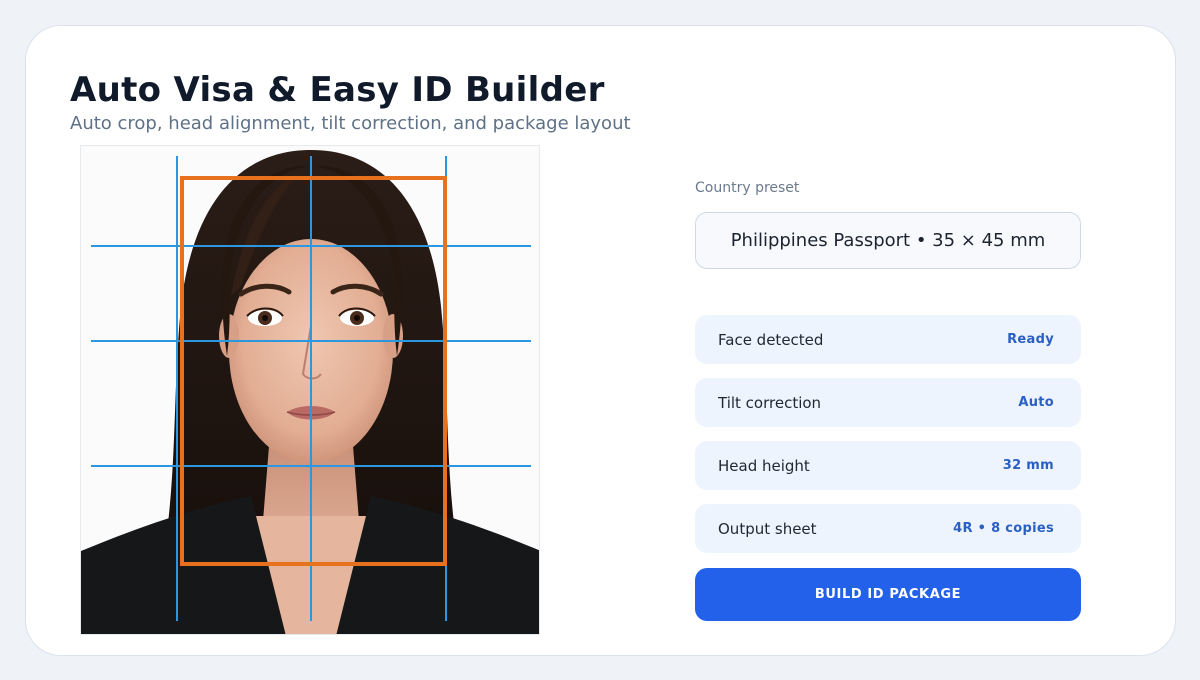 This screenshot has height=680, width=1200. Describe the element at coordinates (747, 188) in the screenshot. I see `country-preset-label: Country preset` at that location.